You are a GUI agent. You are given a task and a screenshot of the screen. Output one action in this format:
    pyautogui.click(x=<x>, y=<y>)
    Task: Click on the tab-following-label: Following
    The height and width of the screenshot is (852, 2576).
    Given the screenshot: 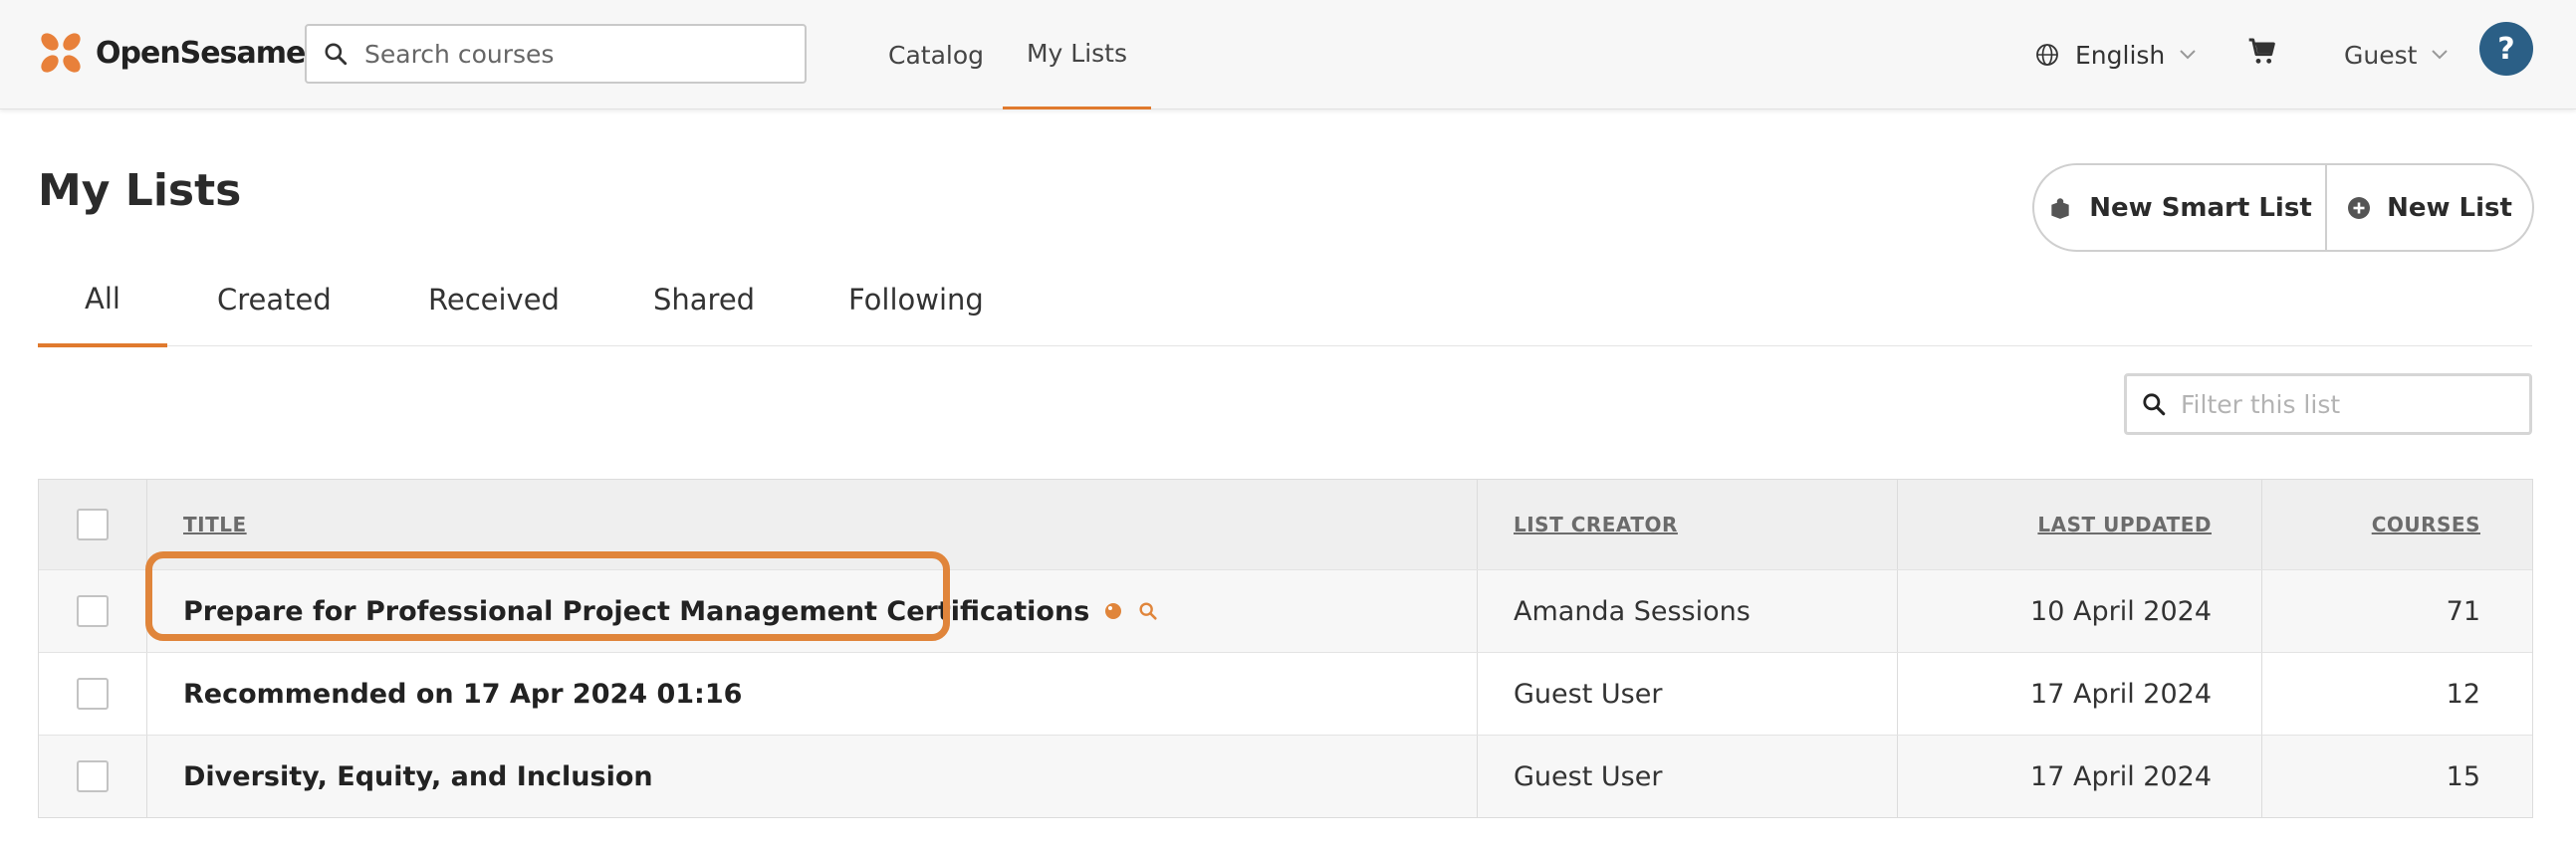 What is the action you would take?
    pyautogui.click(x=916, y=300)
    